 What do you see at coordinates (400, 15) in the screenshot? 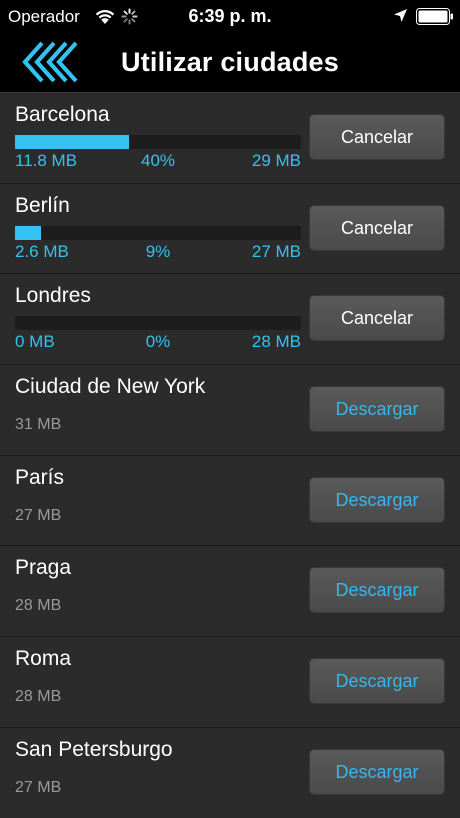
I see `location-arrow-icon` at bounding box center [400, 15].